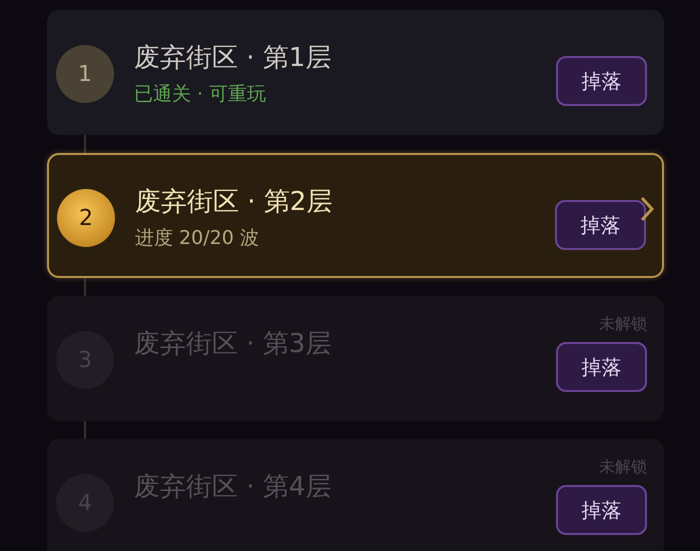  Describe the element at coordinates (85, 74) in the screenshot. I see `level-number: 1` at that location.